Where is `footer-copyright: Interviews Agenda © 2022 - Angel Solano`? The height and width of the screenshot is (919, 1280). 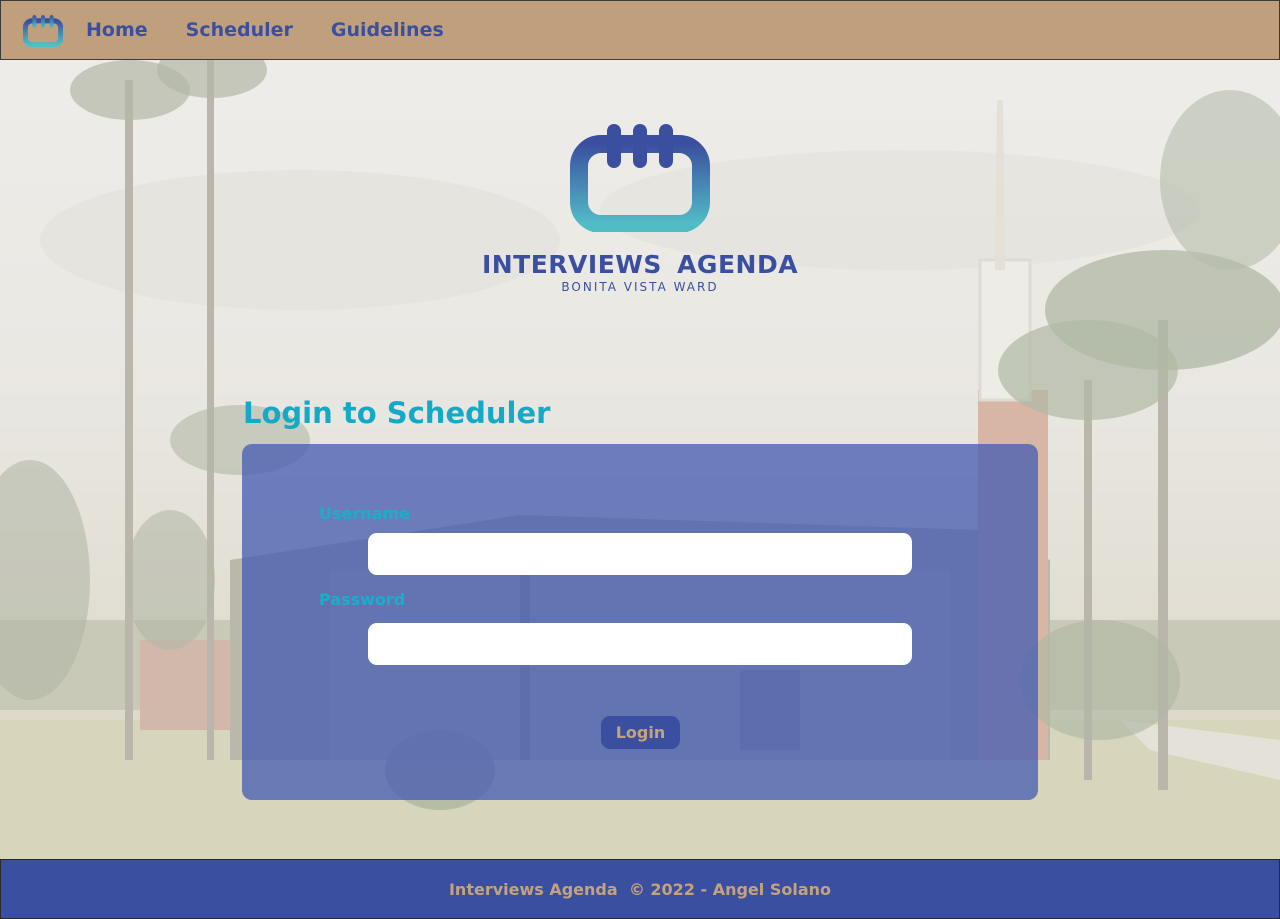
footer-copyright: Interviews Agenda © 2022 - Angel Solano is located at coordinates (640, 889).